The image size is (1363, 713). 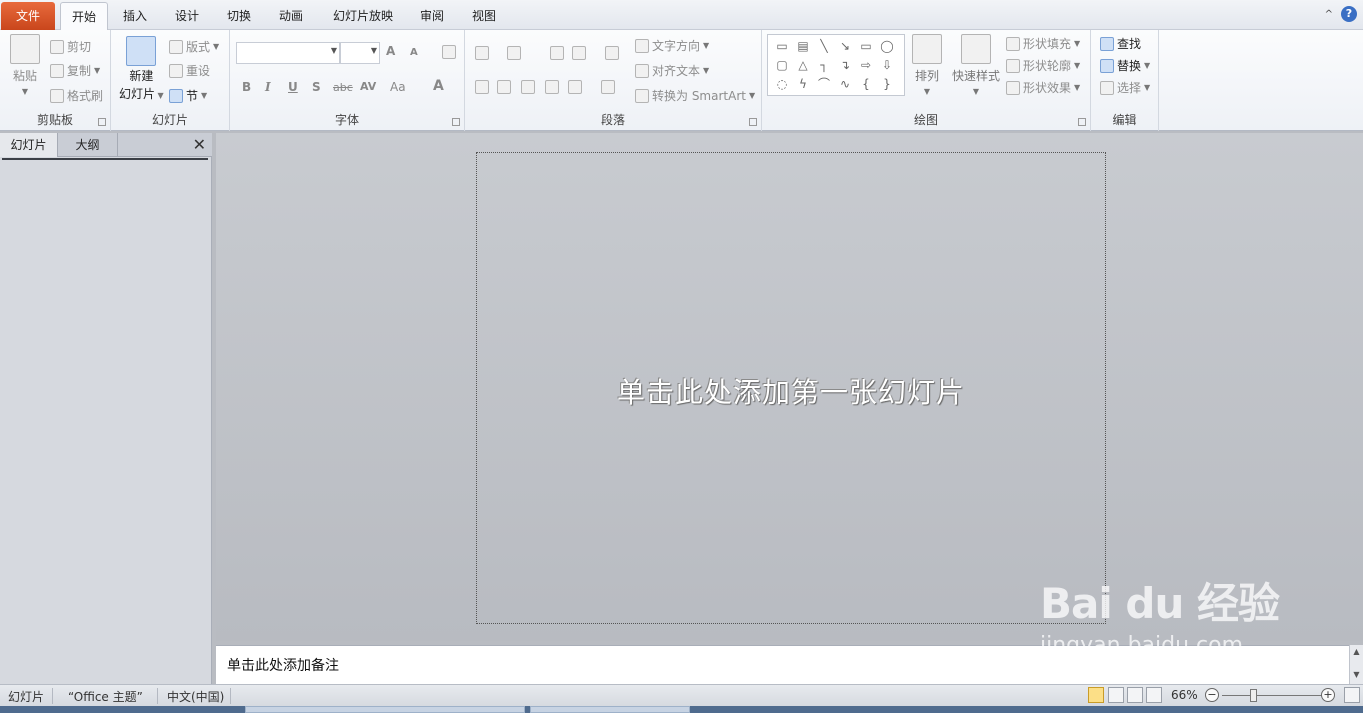 I want to click on status-theme: “Office 主题”, so click(x=105, y=696).